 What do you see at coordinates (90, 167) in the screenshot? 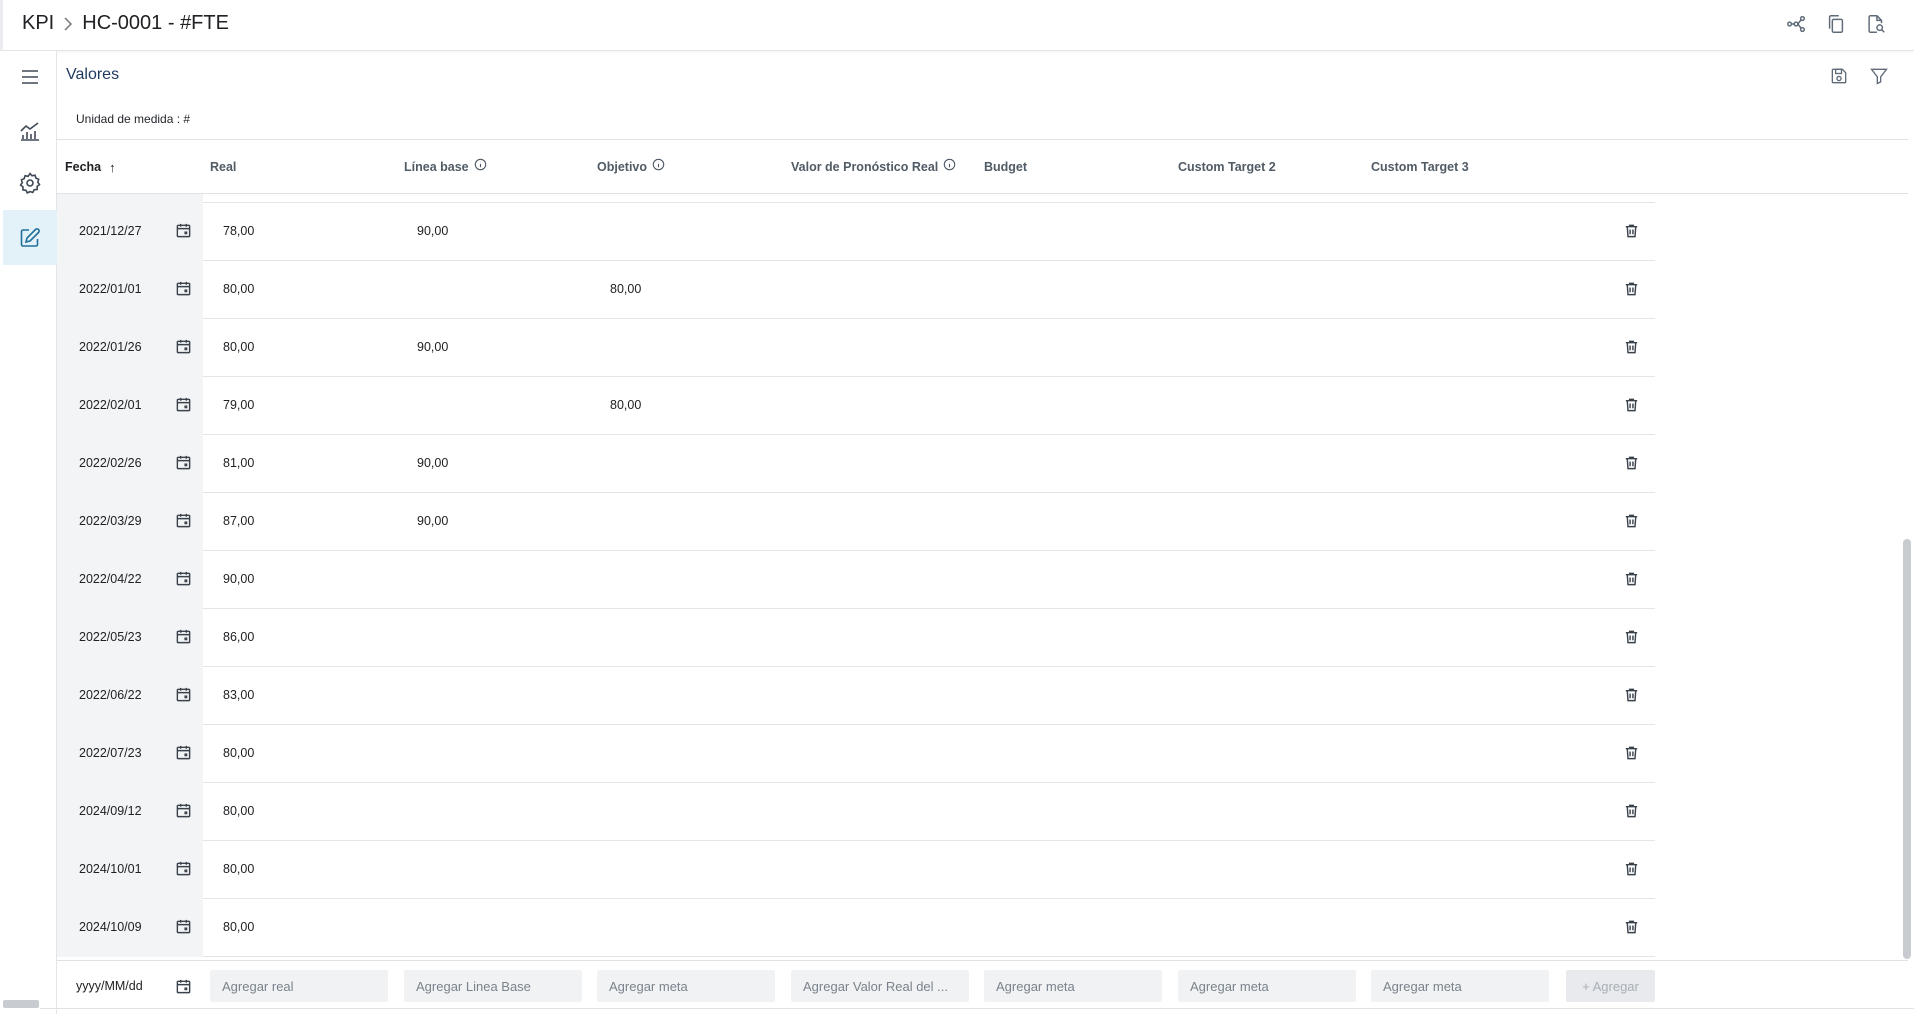
I see `column-header-fecha: Fecha ↑` at bounding box center [90, 167].